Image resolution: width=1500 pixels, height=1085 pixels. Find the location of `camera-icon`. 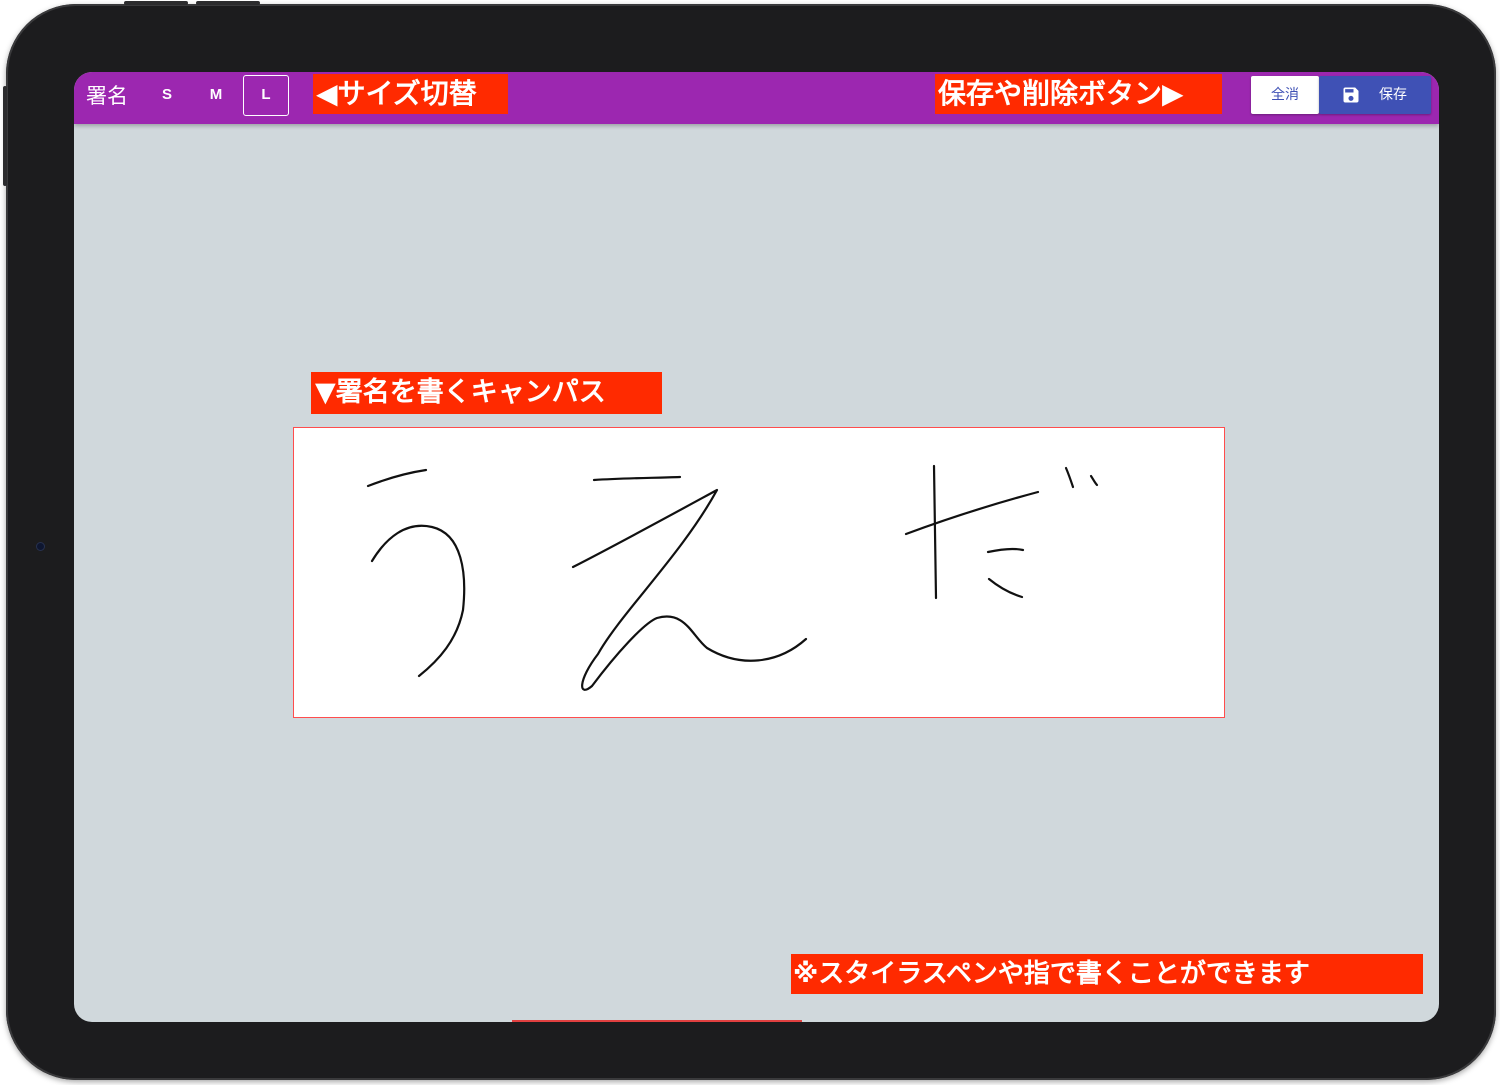

camera-icon is located at coordinates (40, 546).